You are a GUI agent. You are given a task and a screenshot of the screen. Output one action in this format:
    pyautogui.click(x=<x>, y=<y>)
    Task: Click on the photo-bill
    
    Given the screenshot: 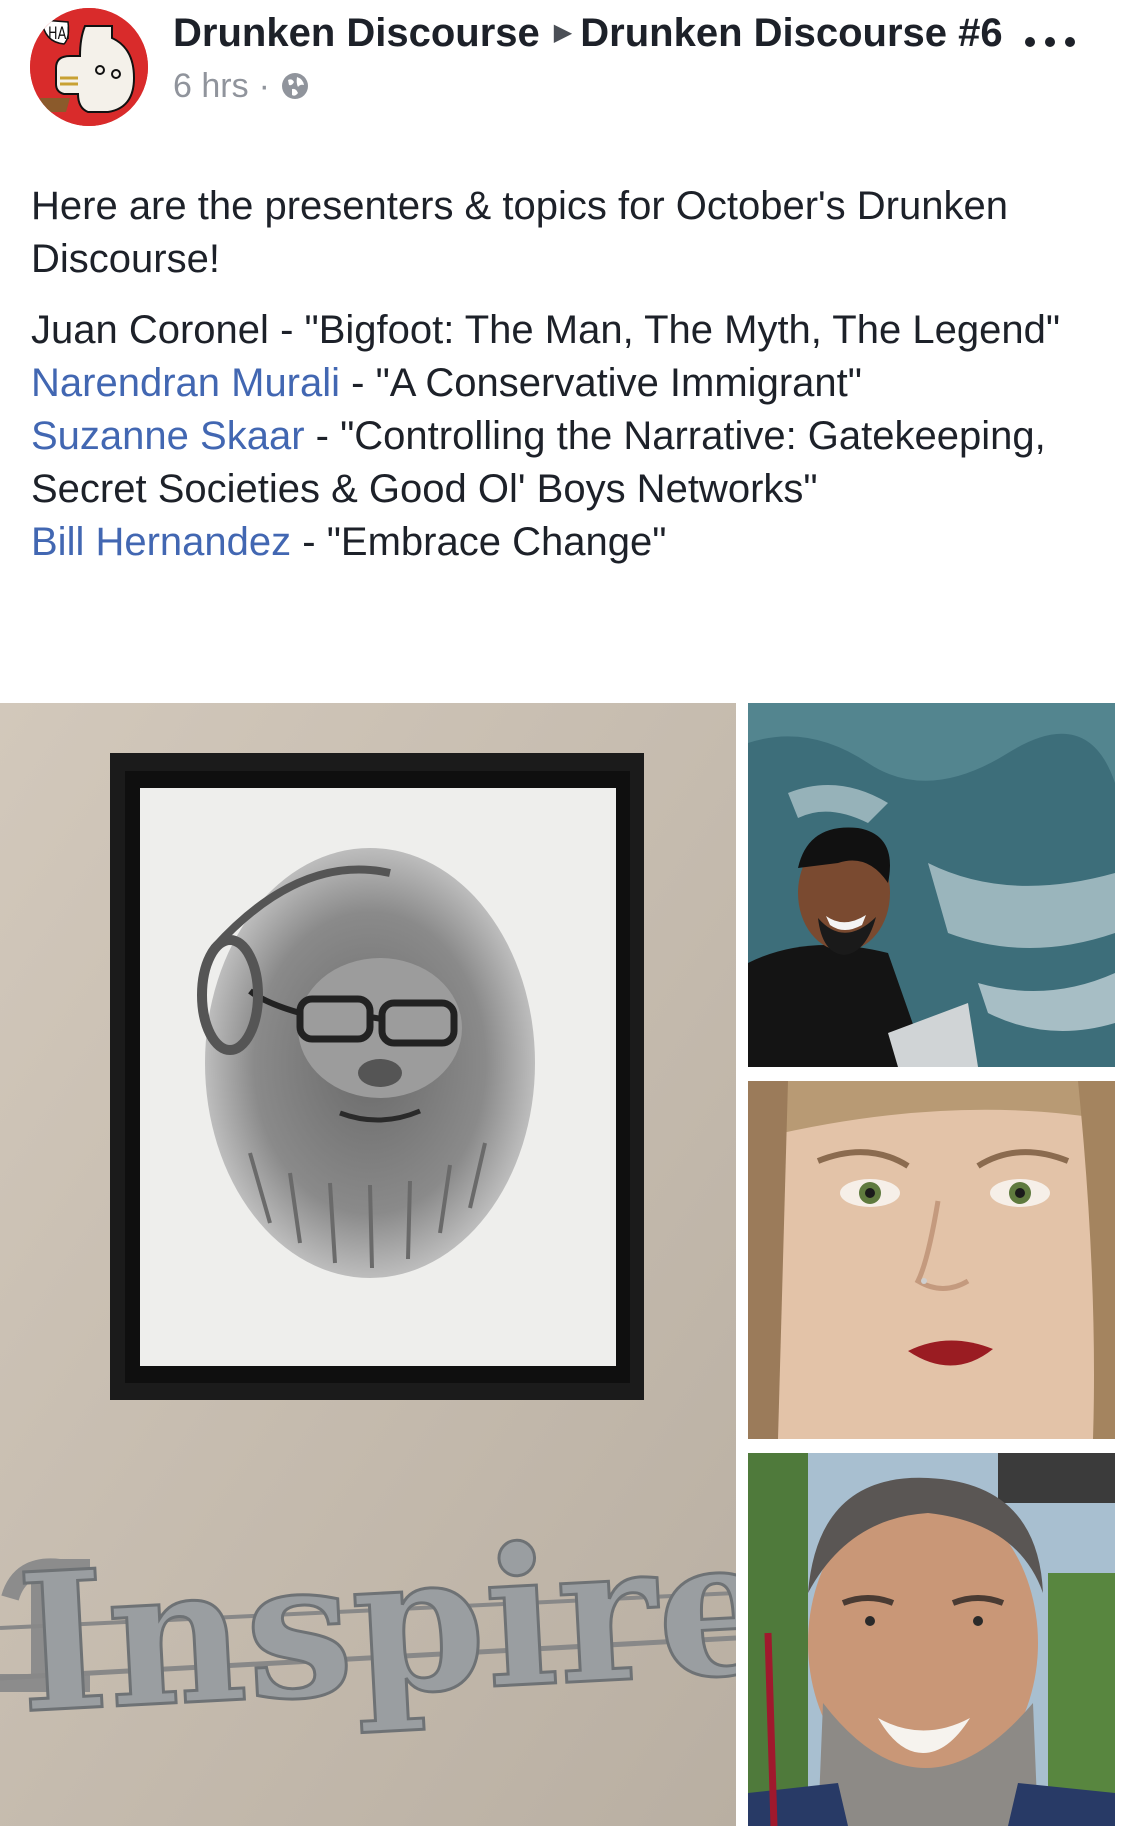 What is the action you would take?
    pyautogui.click(x=931, y=1639)
    